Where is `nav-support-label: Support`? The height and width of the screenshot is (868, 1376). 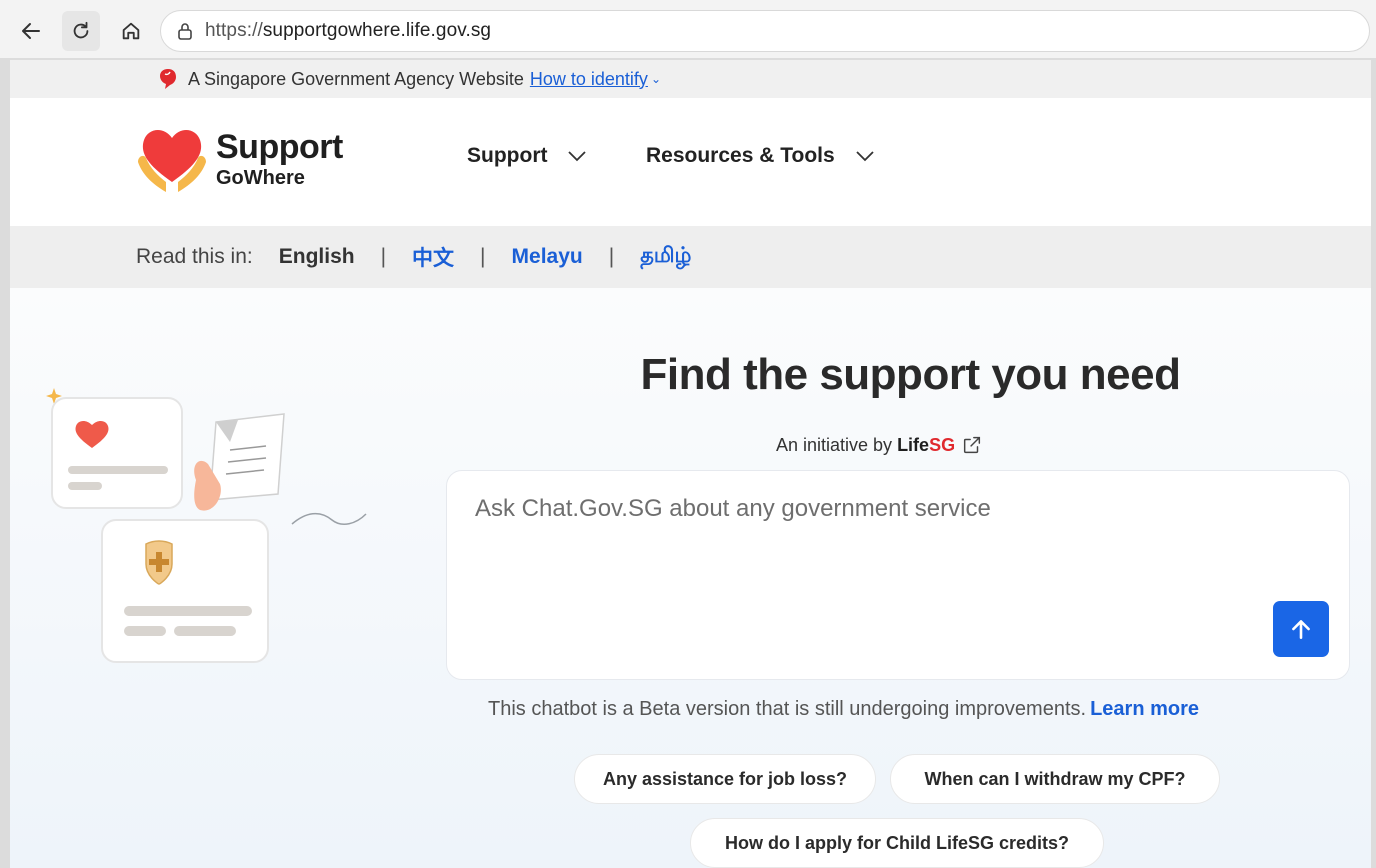 nav-support-label: Support is located at coordinates (507, 155).